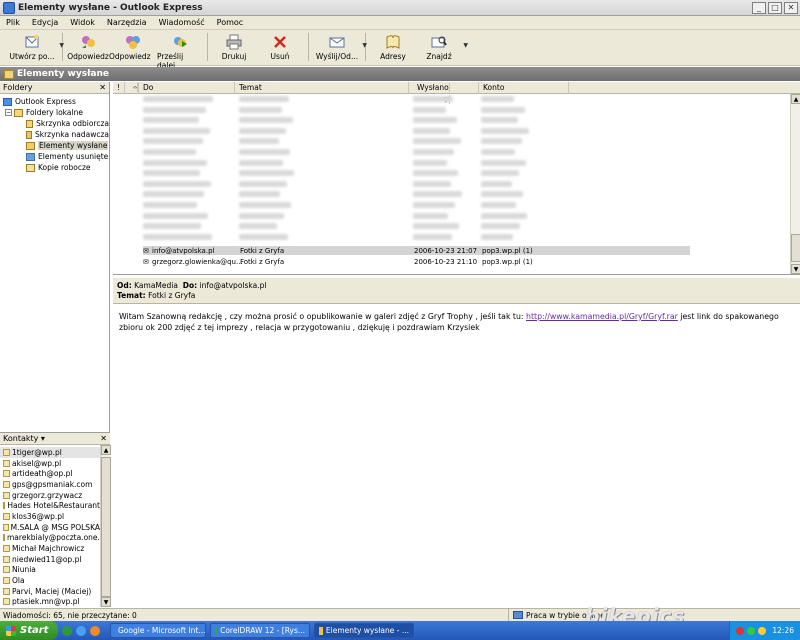 The height and width of the screenshot is (640, 800). Describe the element at coordinates (54, 167) in the screenshot. I see `folder-drafts: Kopie robocze` at that location.